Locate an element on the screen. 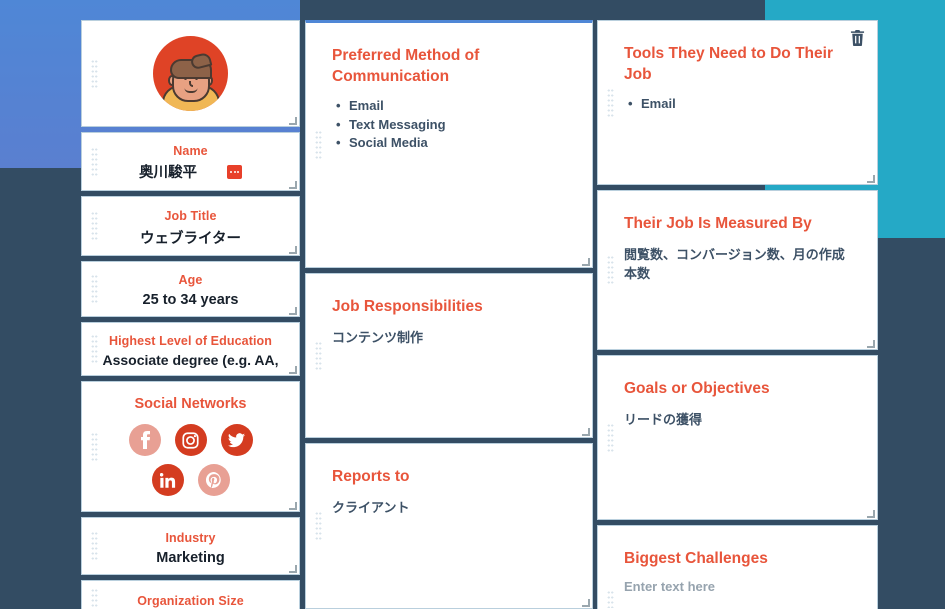 This screenshot has height=609, width=945. field-label: Age is located at coordinates (190, 280).